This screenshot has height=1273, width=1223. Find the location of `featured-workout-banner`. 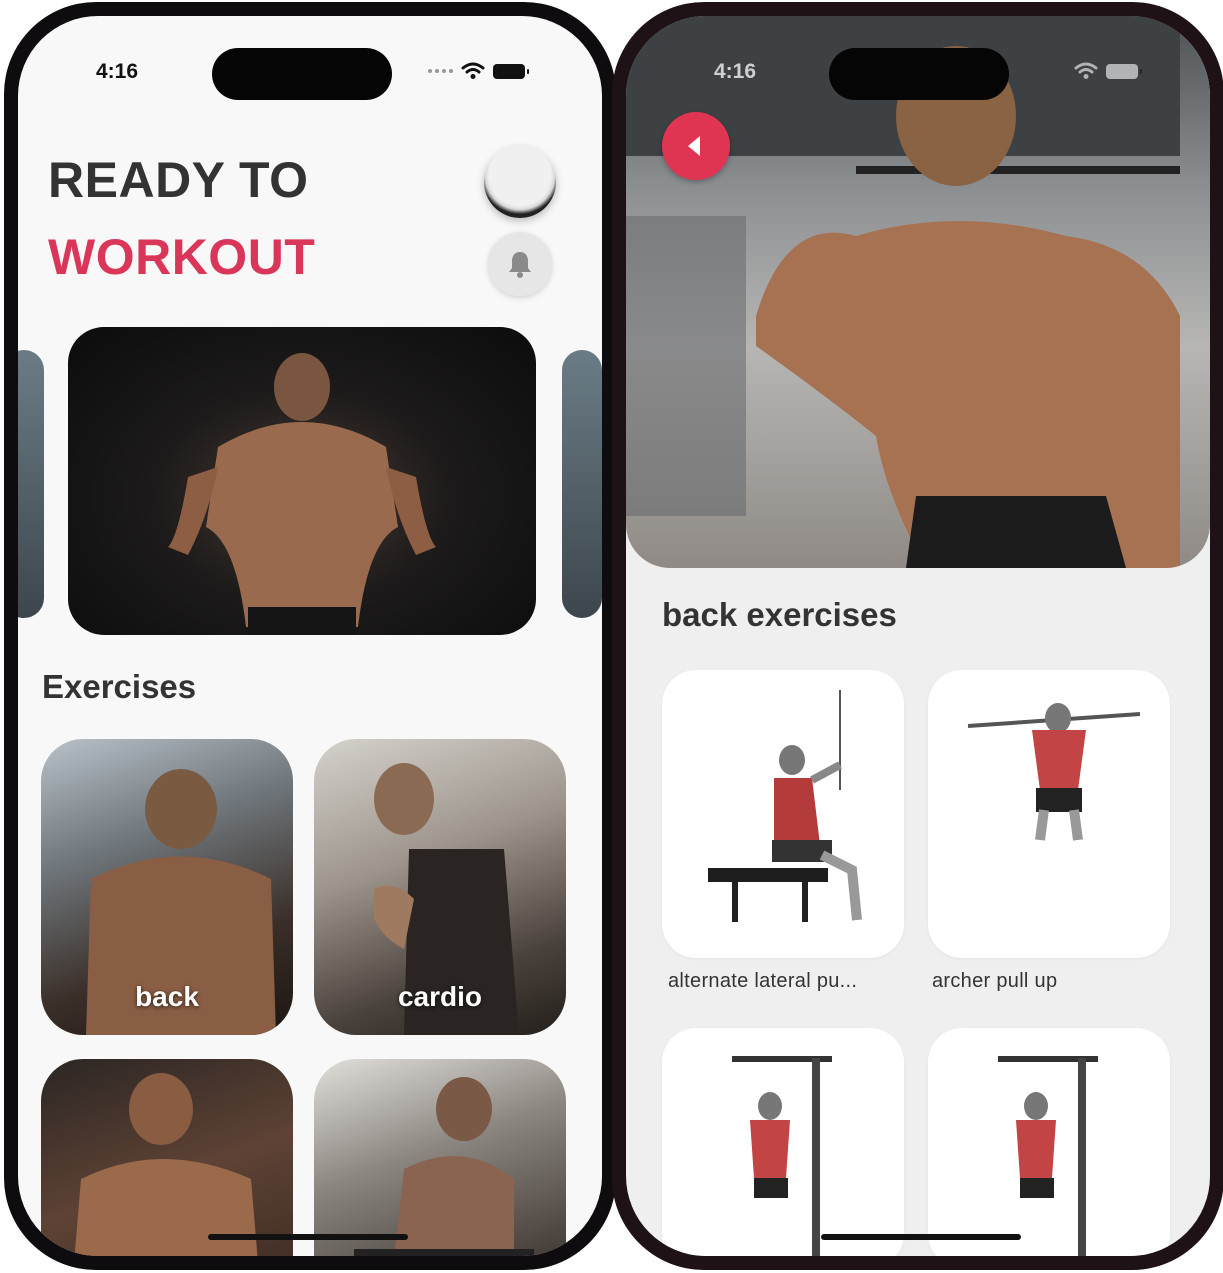

featured-workout-banner is located at coordinates (302, 481).